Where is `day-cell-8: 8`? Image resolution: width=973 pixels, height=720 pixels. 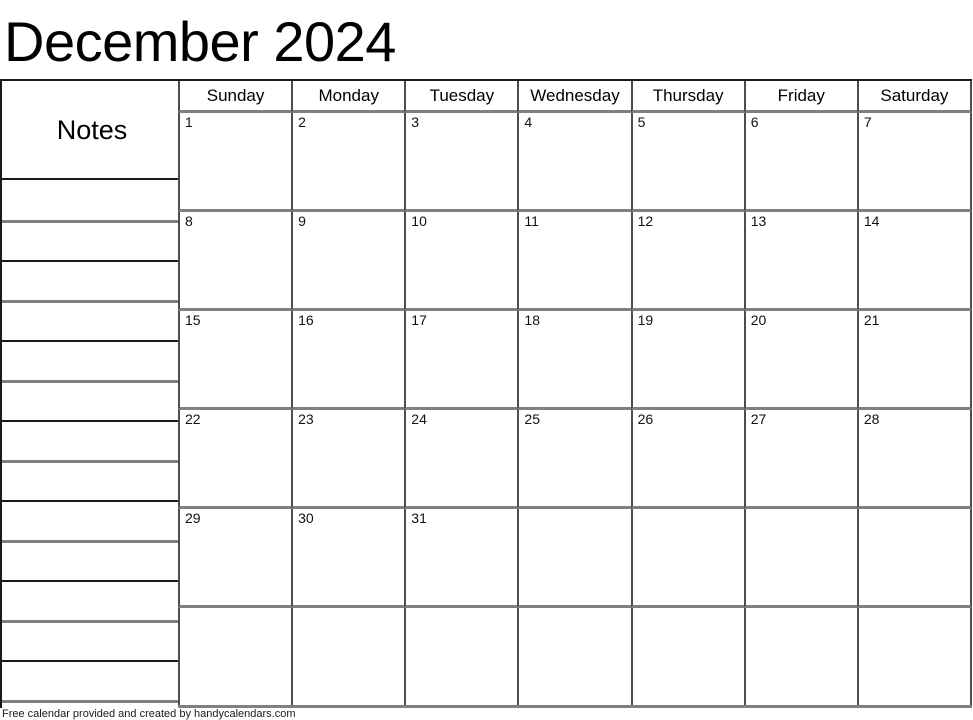 day-cell-8: 8 is located at coordinates (235, 261).